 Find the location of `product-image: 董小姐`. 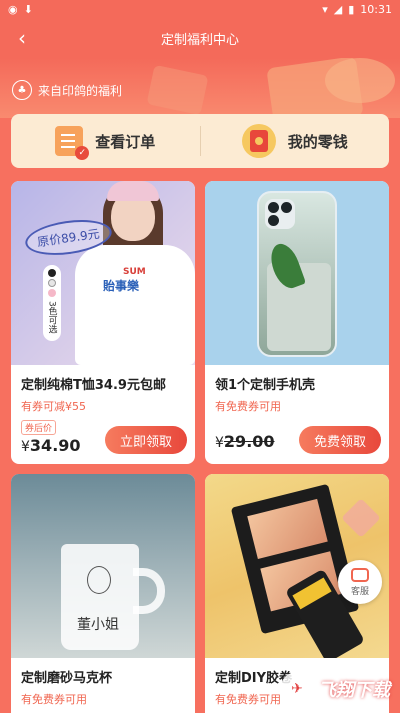

product-image: 董小姐 is located at coordinates (103, 566).